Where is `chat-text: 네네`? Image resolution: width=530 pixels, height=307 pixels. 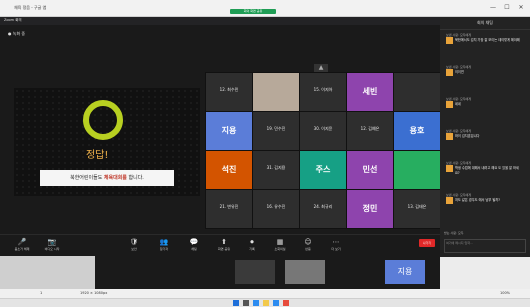 chat-text: 네네 is located at coordinates (458, 104).